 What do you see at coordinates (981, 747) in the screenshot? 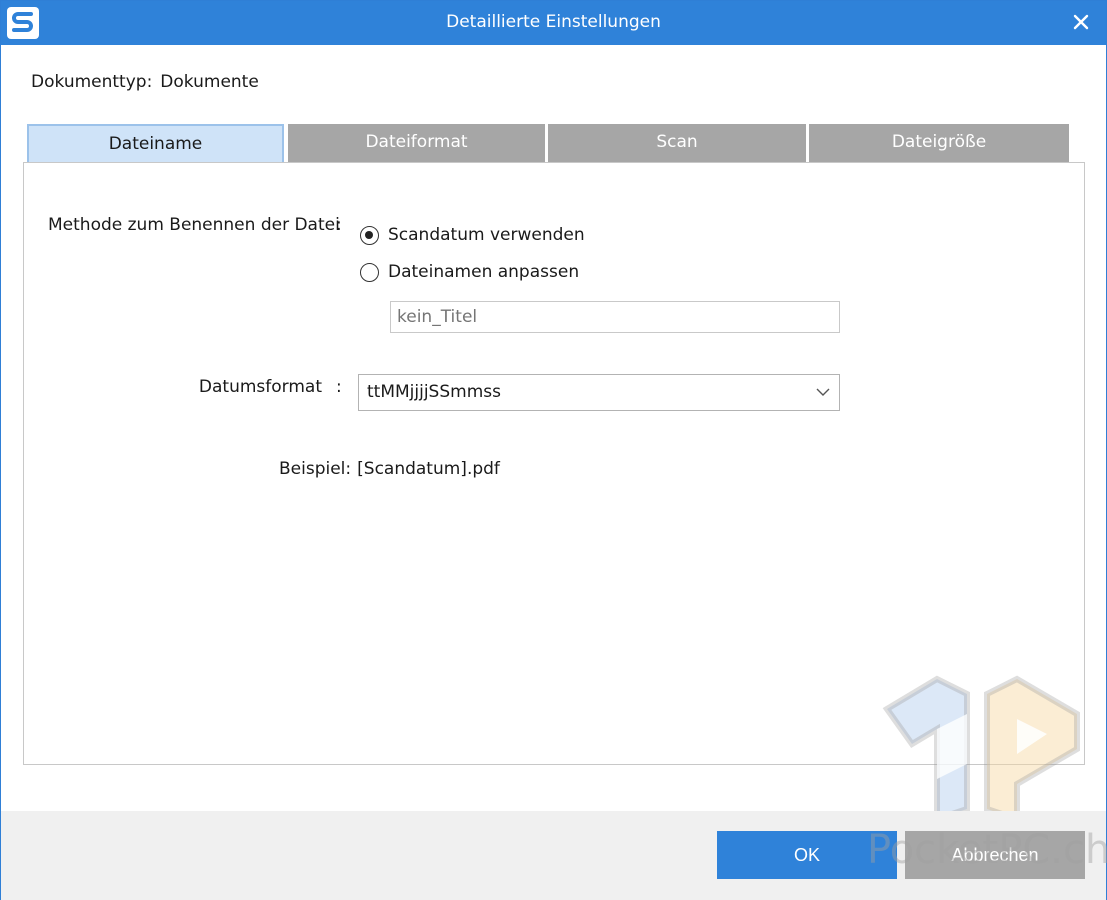
I see `pocketpc-watermark-logo-icon` at bounding box center [981, 747].